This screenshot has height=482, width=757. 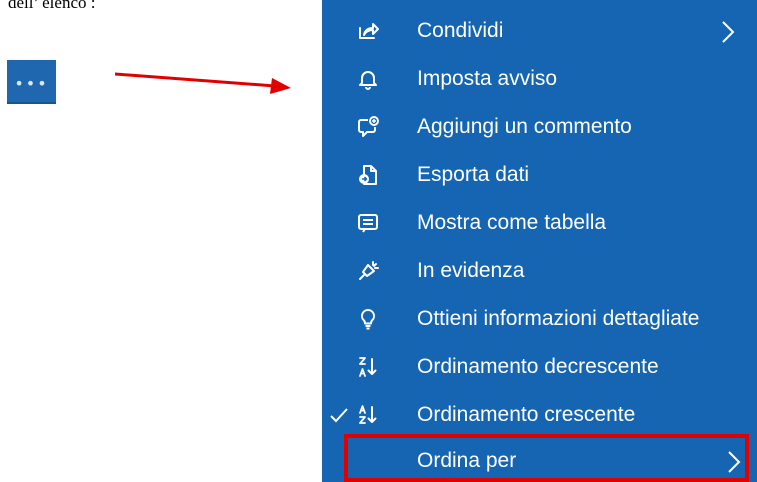 What do you see at coordinates (203, 83) in the screenshot?
I see `annotation-arrow` at bounding box center [203, 83].